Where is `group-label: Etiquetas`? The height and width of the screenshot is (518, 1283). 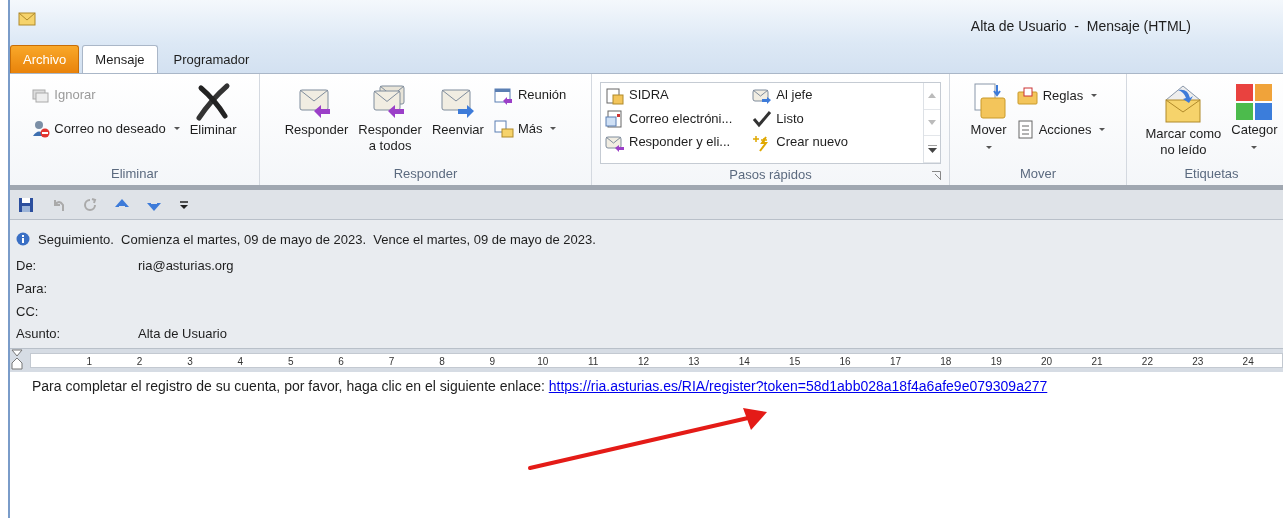
group-label: Etiquetas is located at coordinates (1211, 174).